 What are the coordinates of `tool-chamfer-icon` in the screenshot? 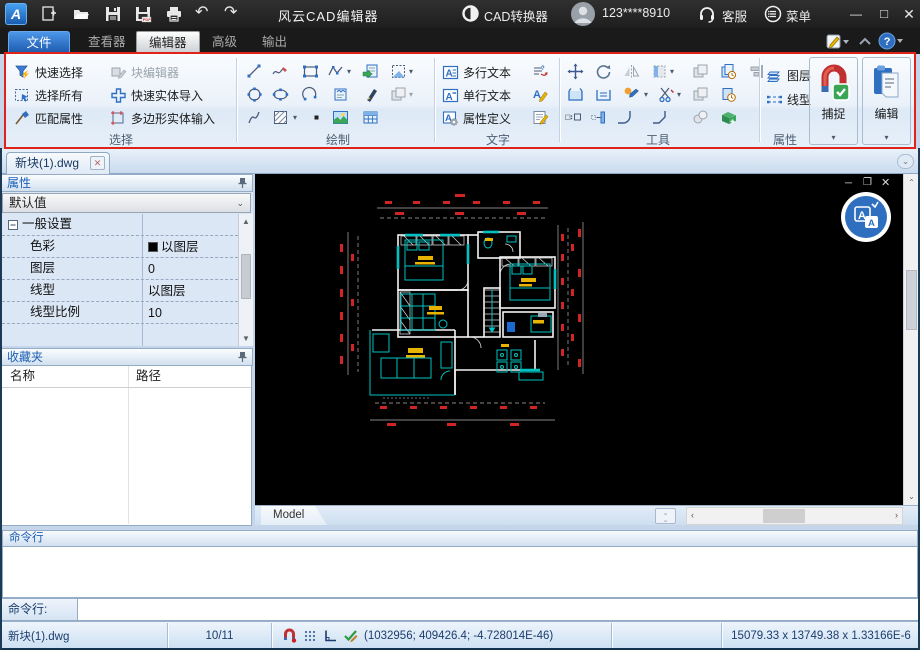 It's located at (659, 117).